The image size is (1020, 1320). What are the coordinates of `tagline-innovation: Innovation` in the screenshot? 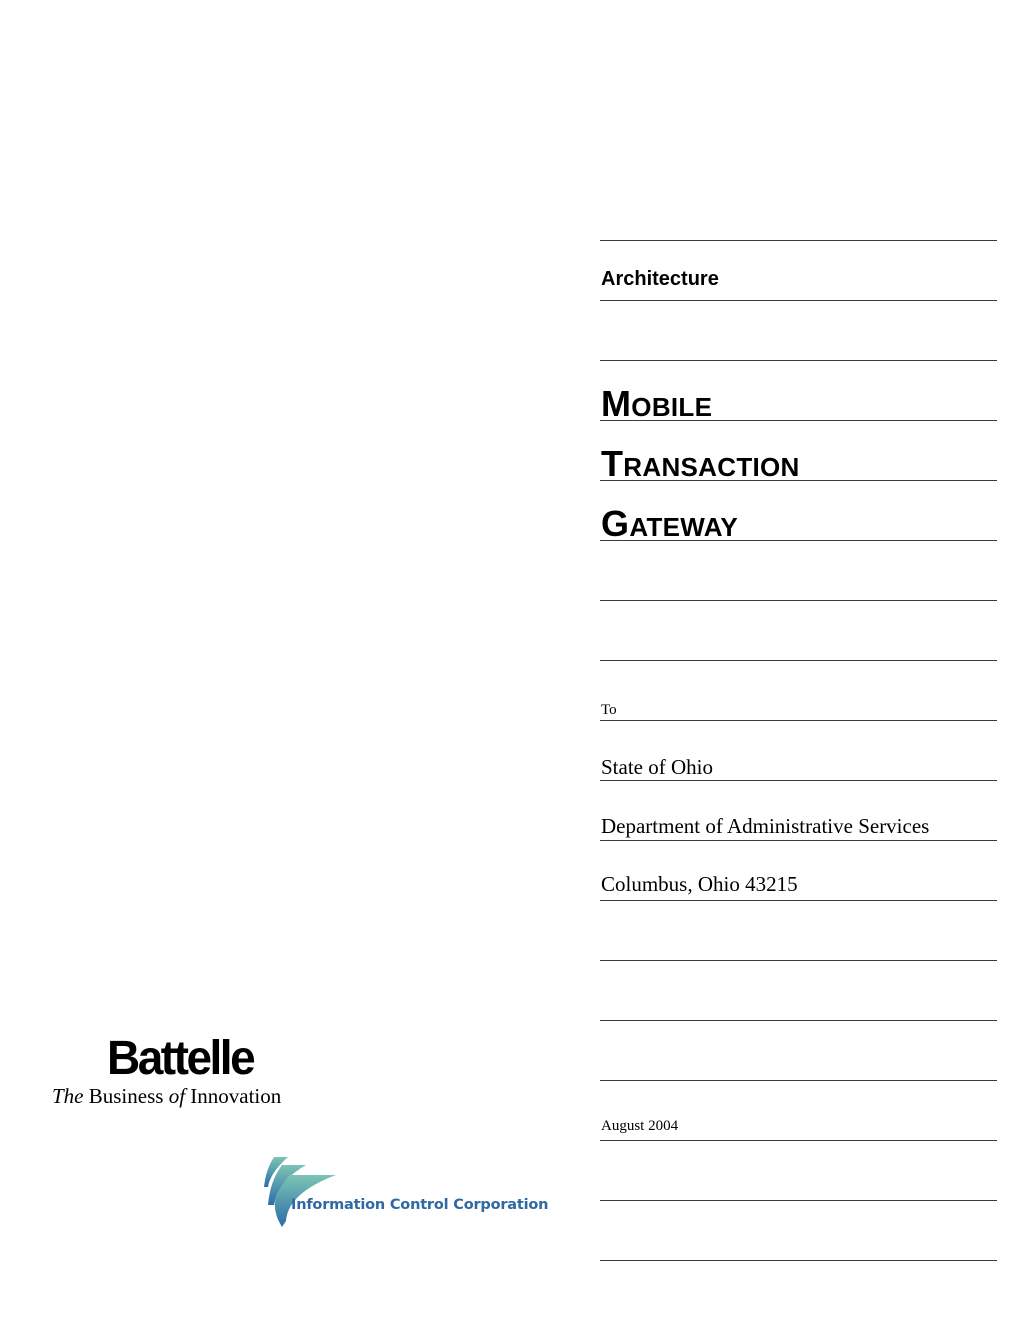 It's located at (233, 1096).